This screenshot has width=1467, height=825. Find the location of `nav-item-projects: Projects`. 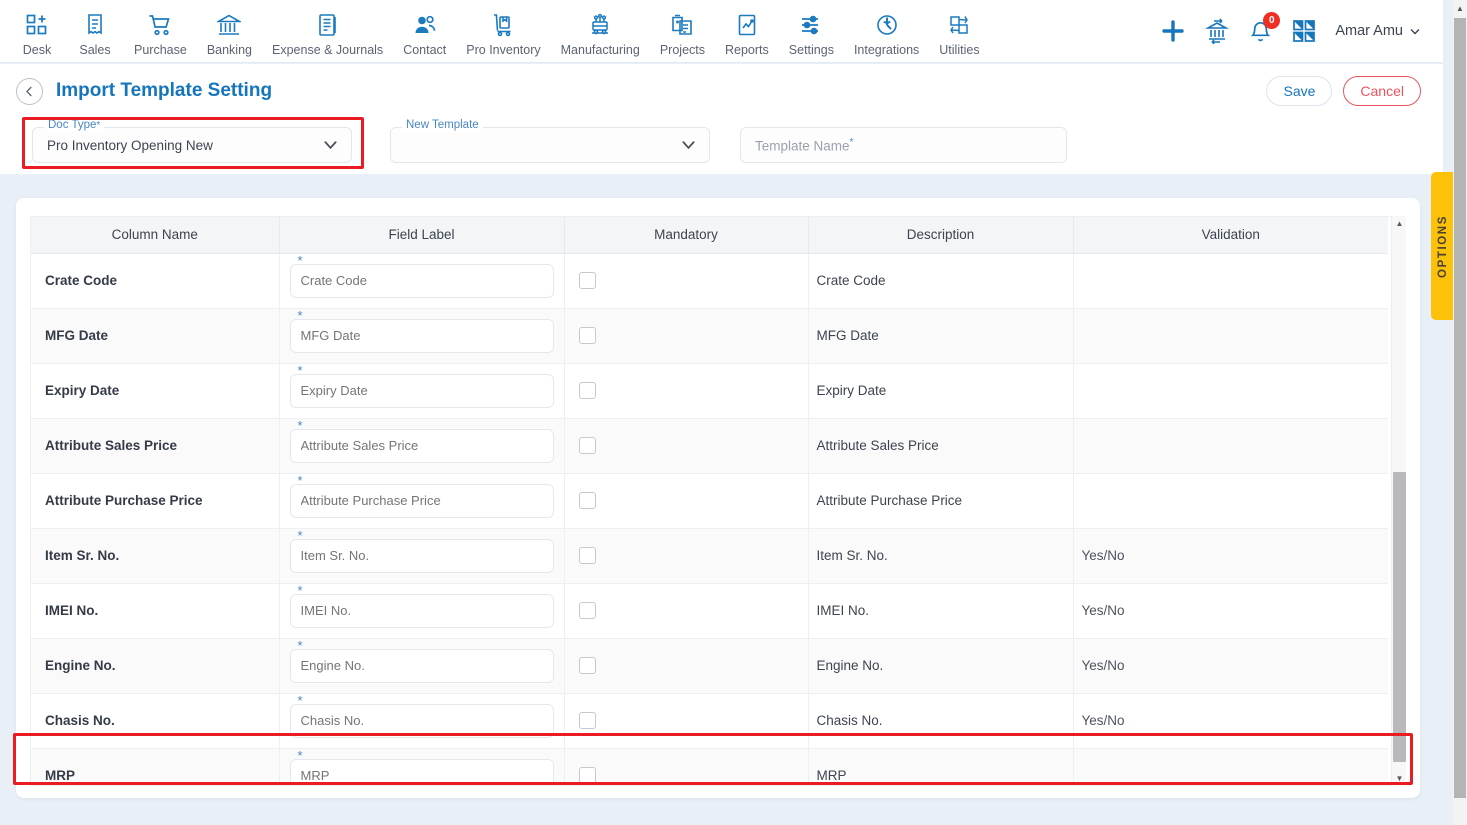

nav-item-projects: Projects is located at coordinates (682, 31).